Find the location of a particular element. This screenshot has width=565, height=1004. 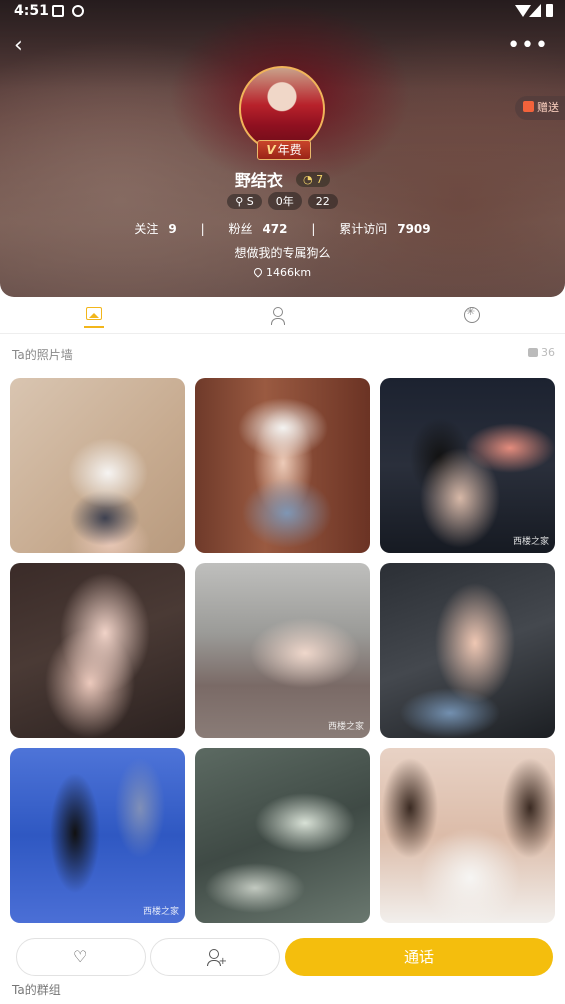

user-name: 野结衣 is located at coordinates (258, 180).